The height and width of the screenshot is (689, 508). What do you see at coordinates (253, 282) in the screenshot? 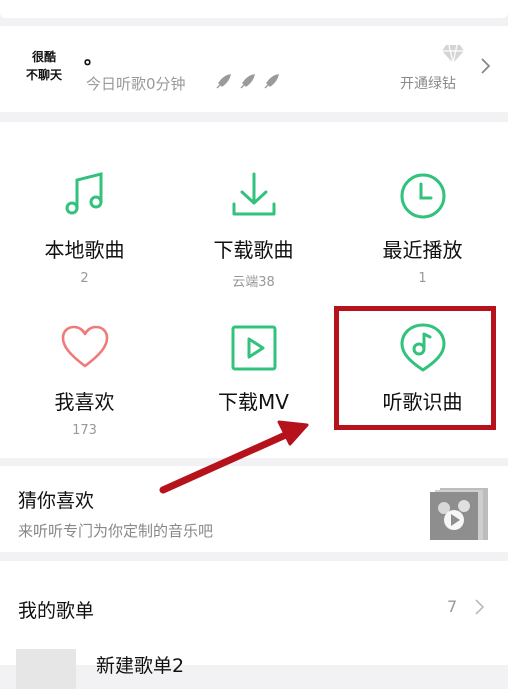
I see `grid-sub: 云端38` at bounding box center [253, 282].